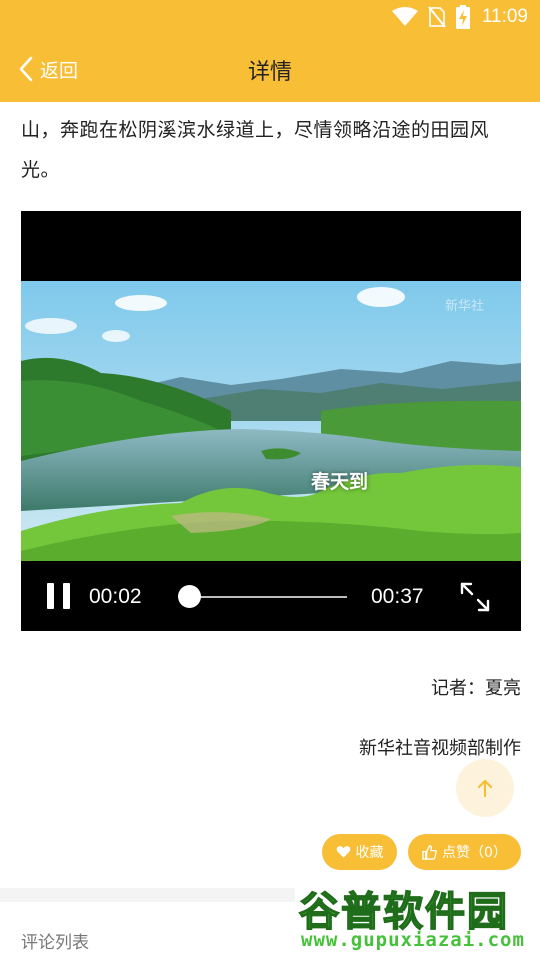 This screenshot has width=540, height=960. I want to click on no-sim-icon, so click(437, 17).